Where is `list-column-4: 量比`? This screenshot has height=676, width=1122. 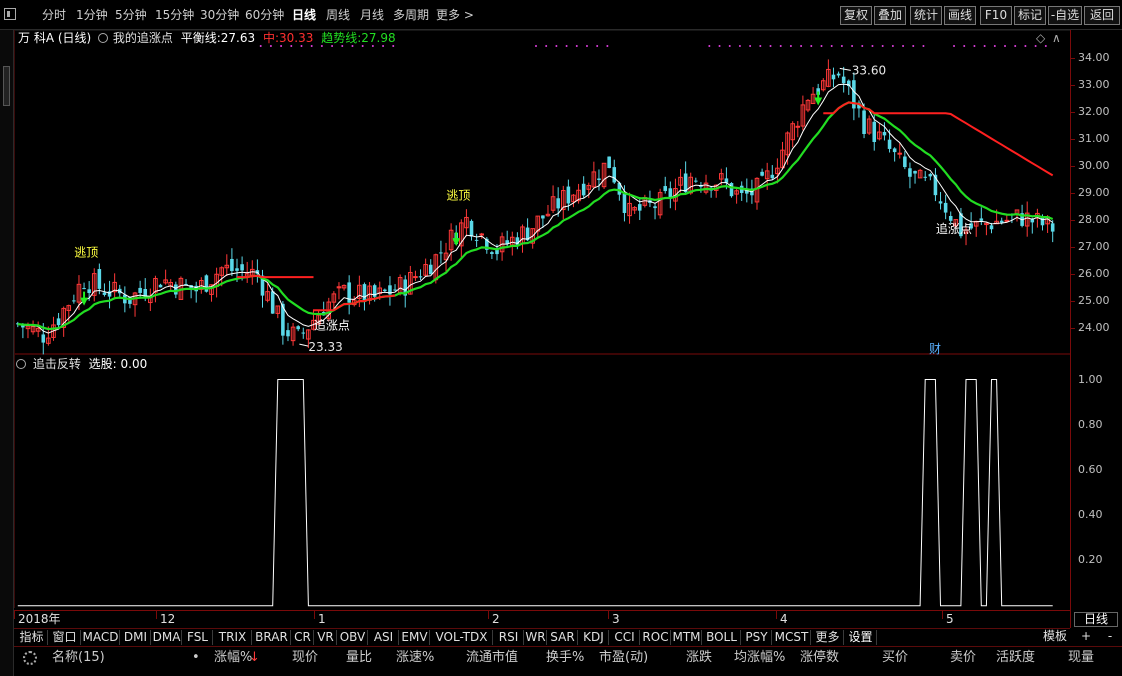
list-column-4: 量比 is located at coordinates (359, 658).